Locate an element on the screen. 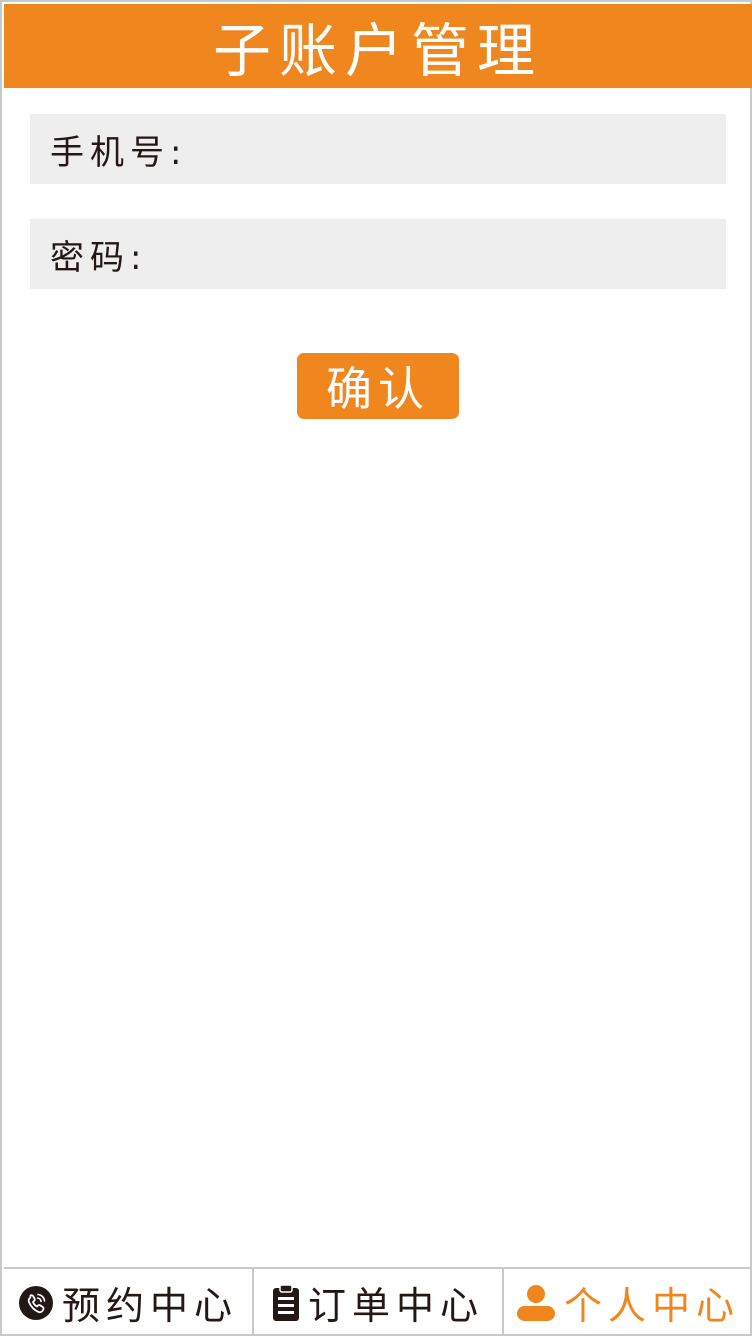 The width and height of the screenshot is (752, 1336). tab-order-center-label: 订单中心 is located at coordinates (395, 1306).